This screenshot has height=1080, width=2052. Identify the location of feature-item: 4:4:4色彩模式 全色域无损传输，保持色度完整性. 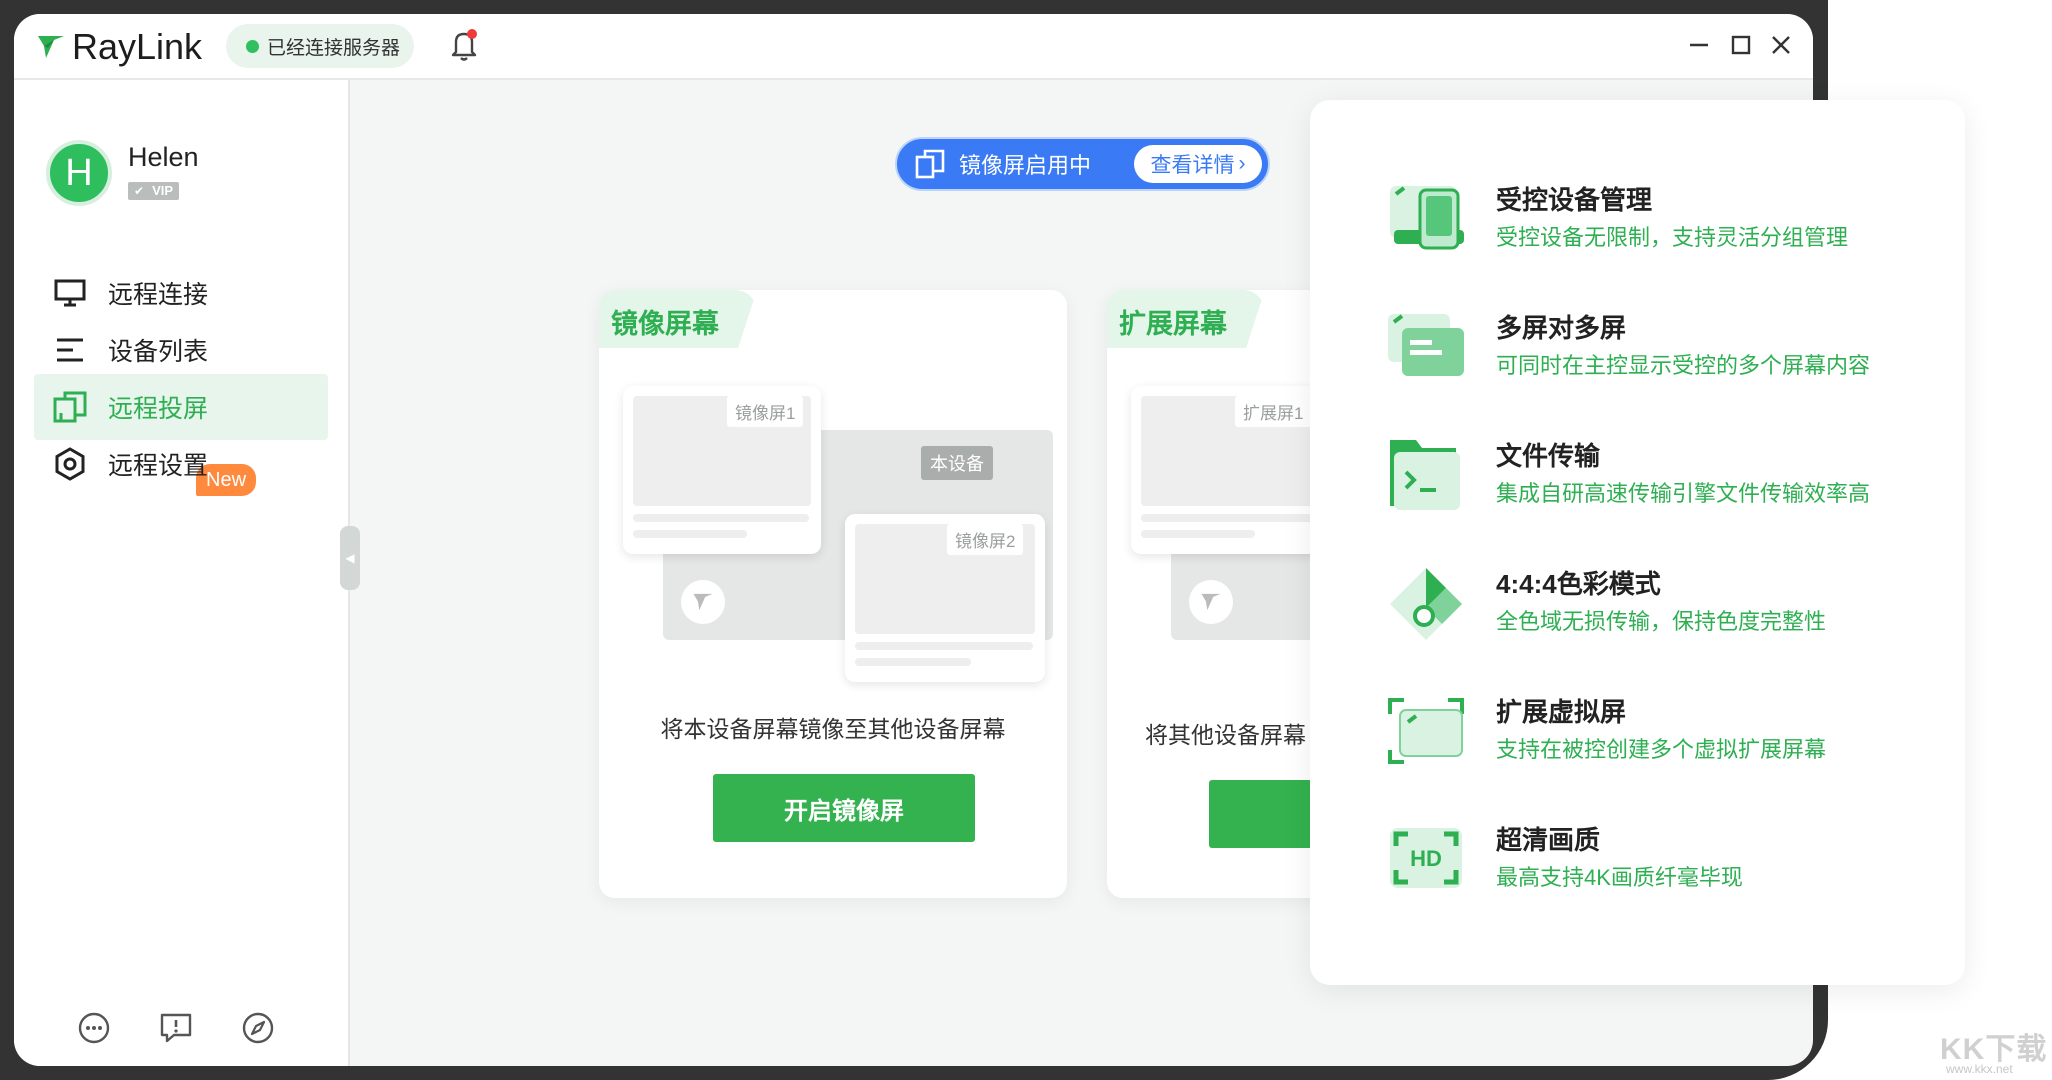
(1666, 614).